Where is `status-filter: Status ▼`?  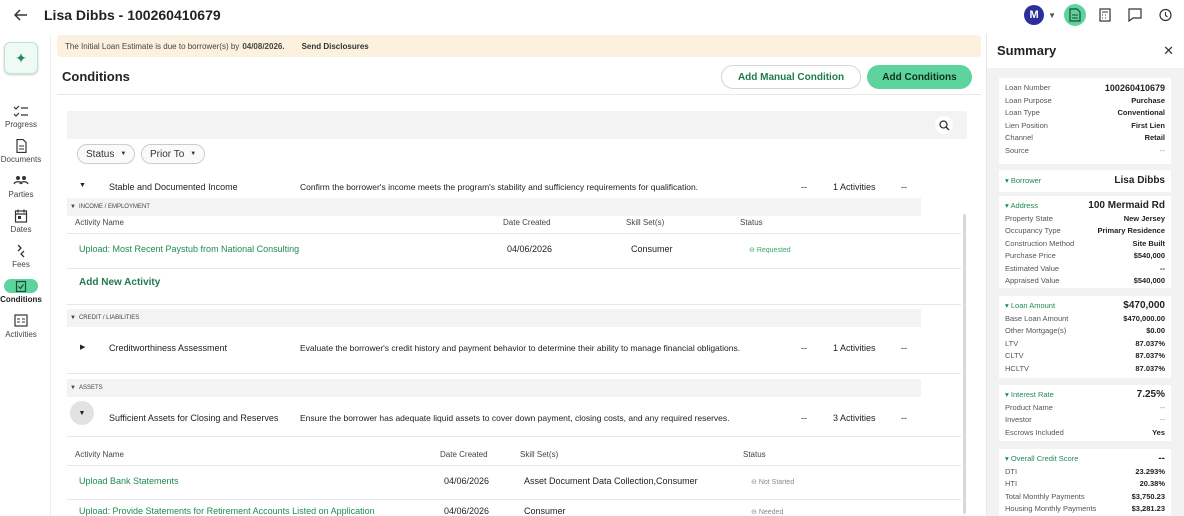
status-filter: Status ▼ is located at coordinates (106, 154).